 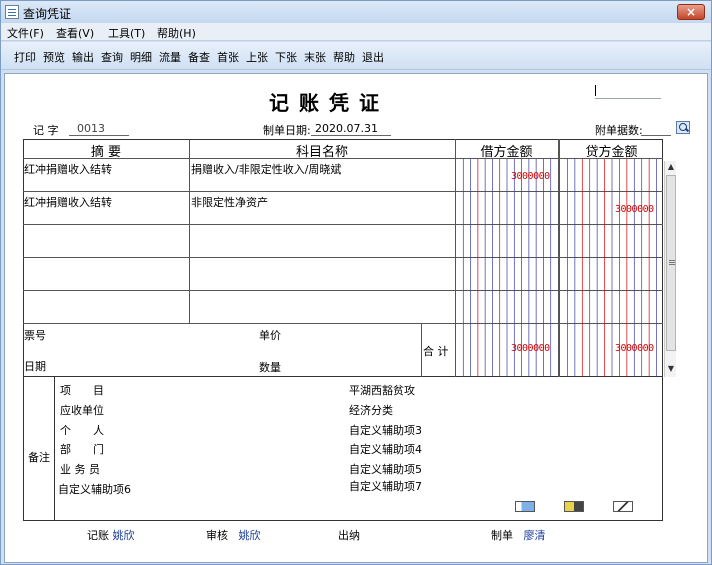 I want to click on print-button: 打印, so click(x=25, y=57).